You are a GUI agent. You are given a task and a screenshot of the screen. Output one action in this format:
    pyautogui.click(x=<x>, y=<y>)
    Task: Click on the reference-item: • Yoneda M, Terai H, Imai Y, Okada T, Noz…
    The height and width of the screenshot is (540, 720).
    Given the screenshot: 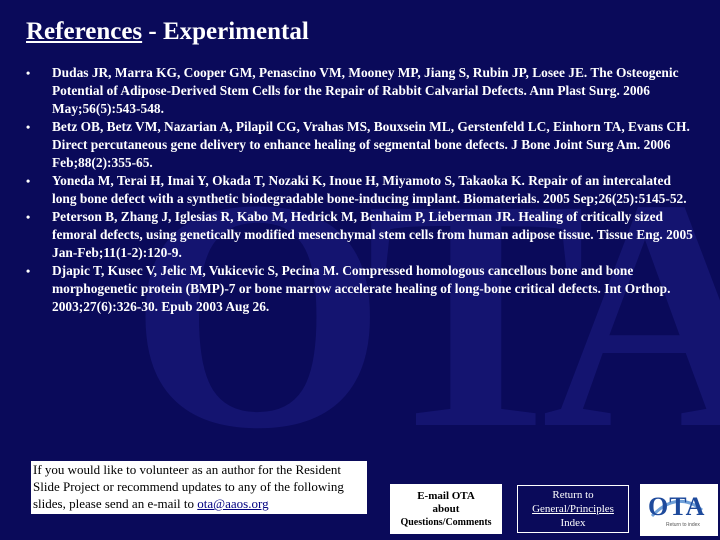 What is the action you would take?
    pyautogui.click(x=360, y=190)
    